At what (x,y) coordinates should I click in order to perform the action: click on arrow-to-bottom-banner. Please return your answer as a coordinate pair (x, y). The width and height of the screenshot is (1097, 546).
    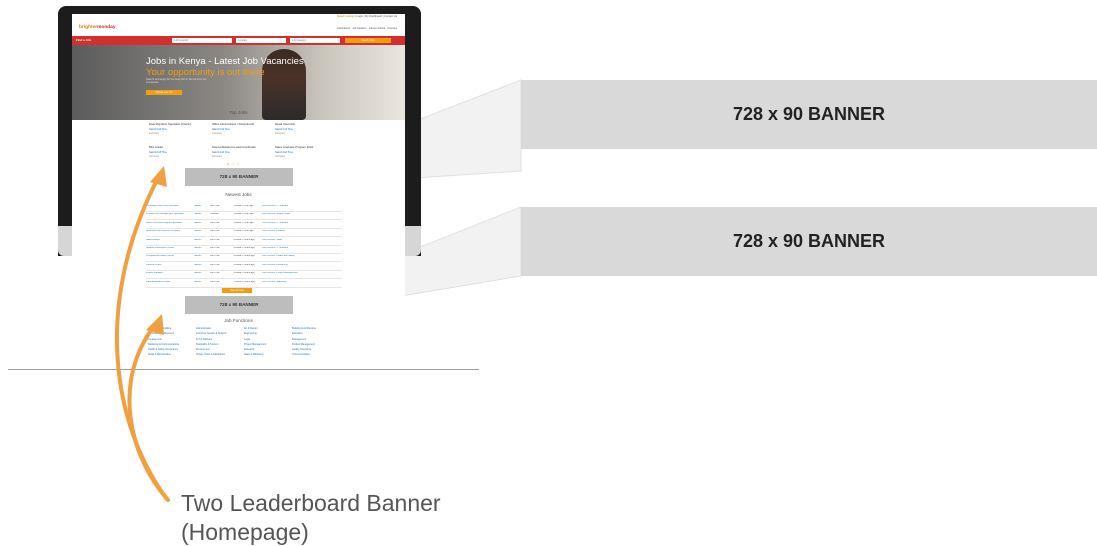
    Looking at the image, I should click on (148, 412).